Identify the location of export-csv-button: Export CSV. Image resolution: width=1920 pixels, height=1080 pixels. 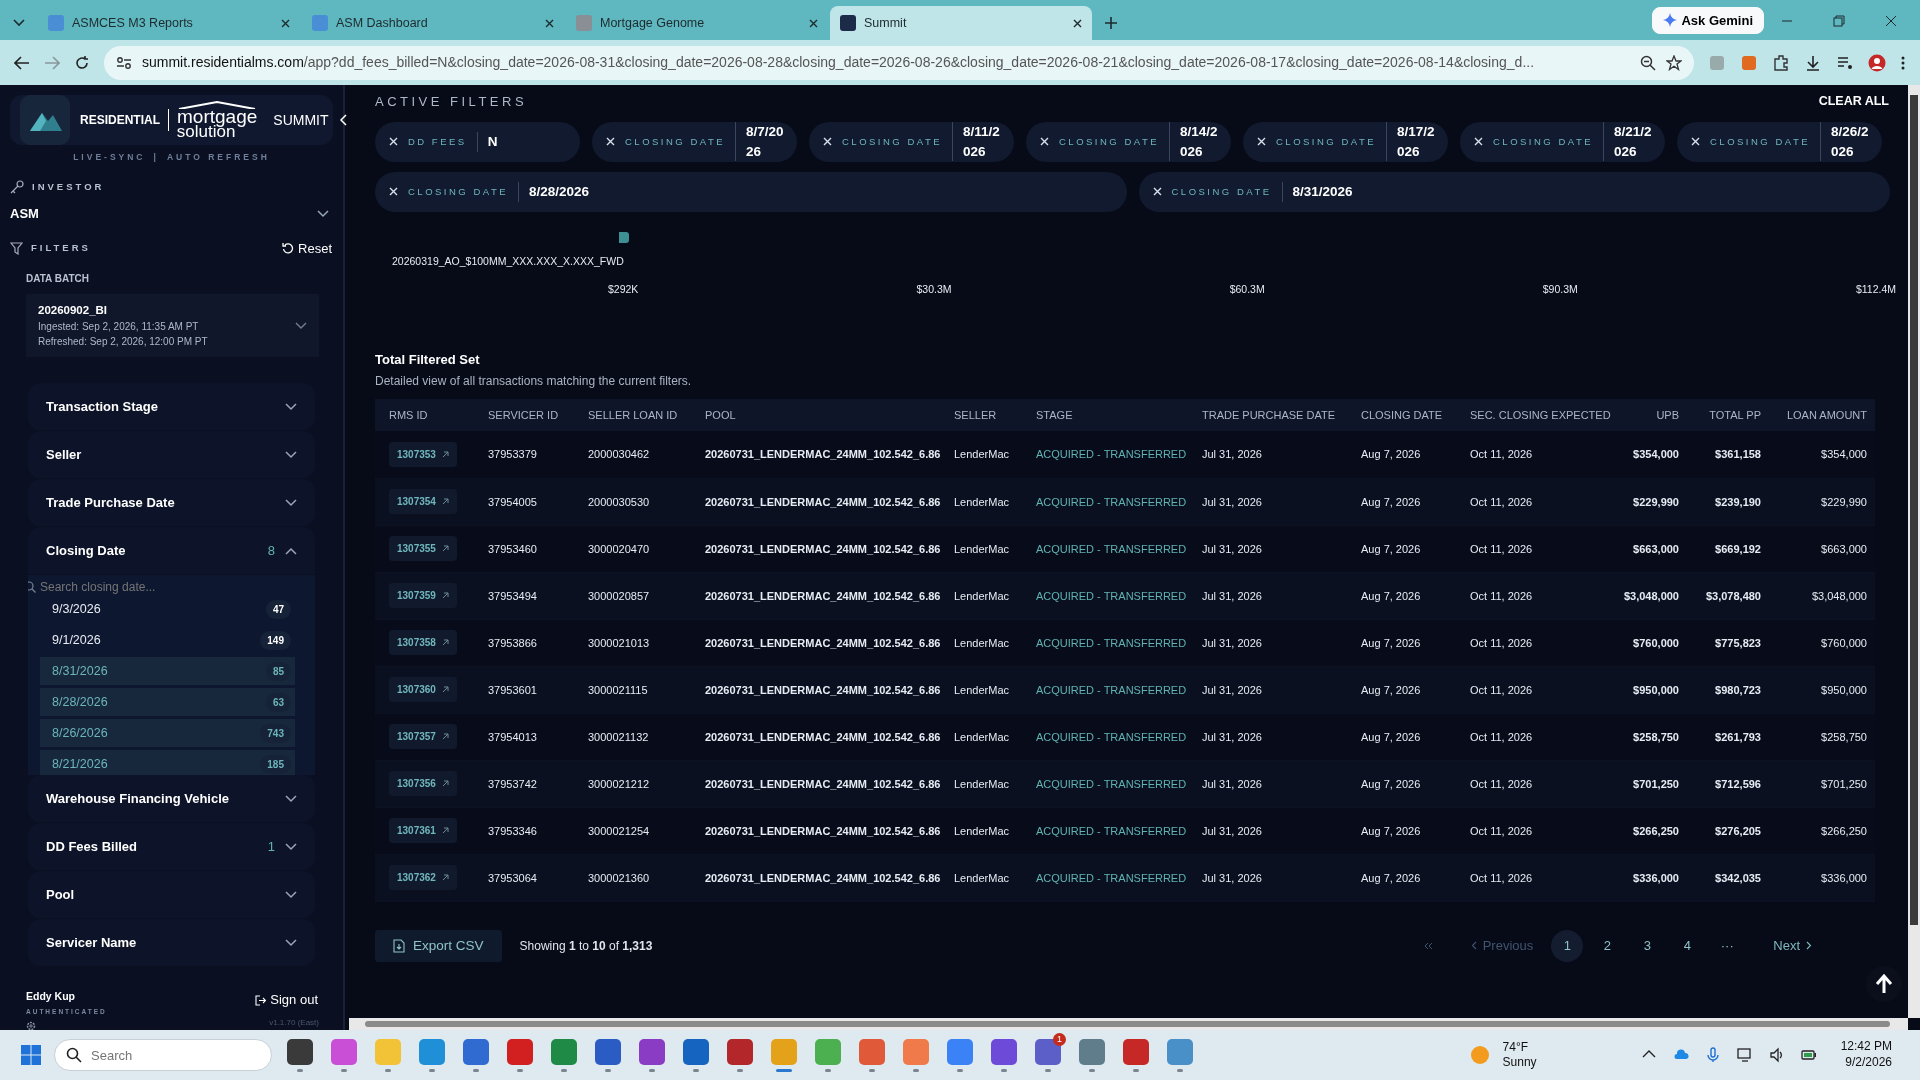
(438, 945).